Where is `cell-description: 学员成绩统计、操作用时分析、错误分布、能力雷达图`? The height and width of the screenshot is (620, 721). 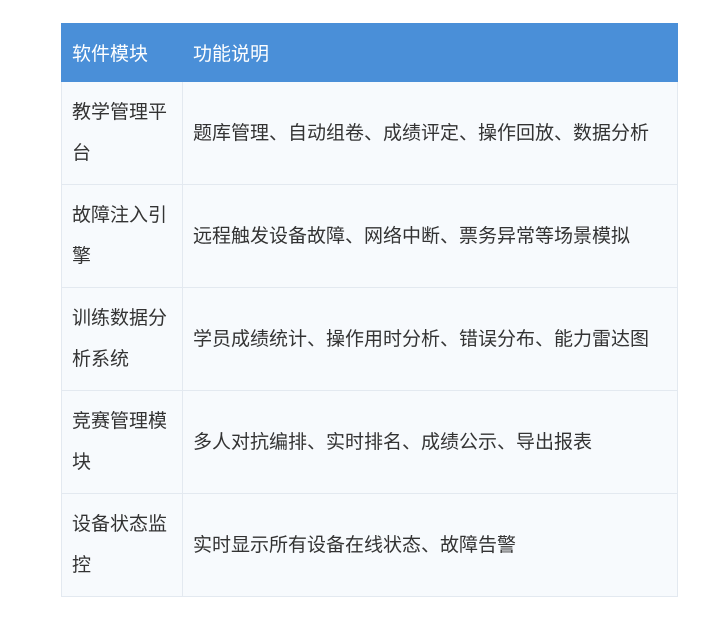 cell-description: 学员成绩统计、操作用时分析、错误分布、能力雷达图 is located at coordinates (430, 339).